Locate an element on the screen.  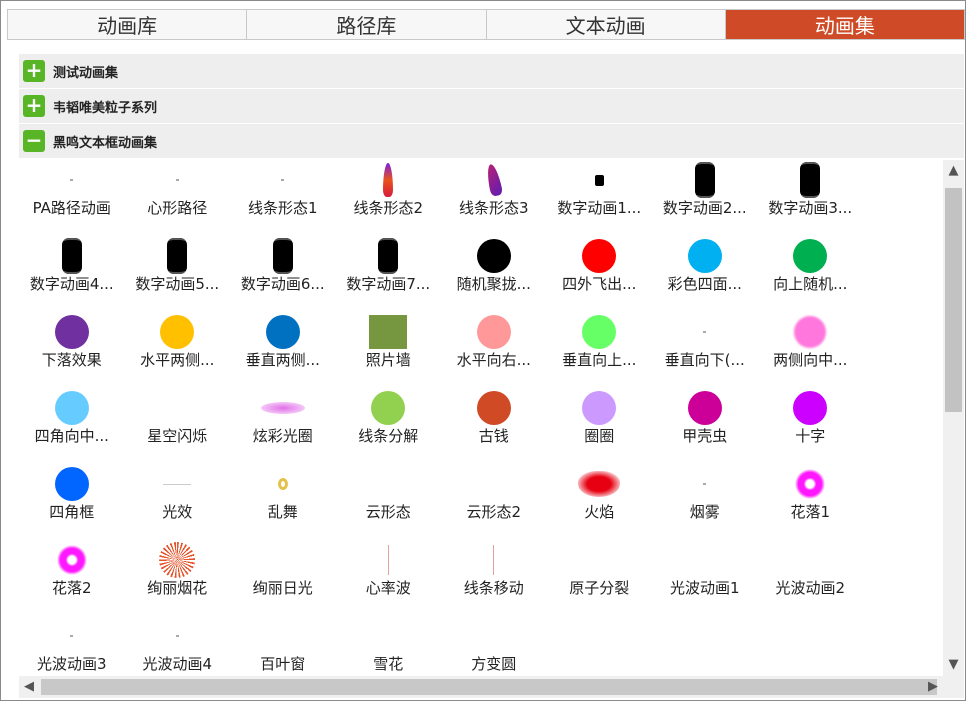
animation-item: 花落1 is located at coordinates (811, 502).